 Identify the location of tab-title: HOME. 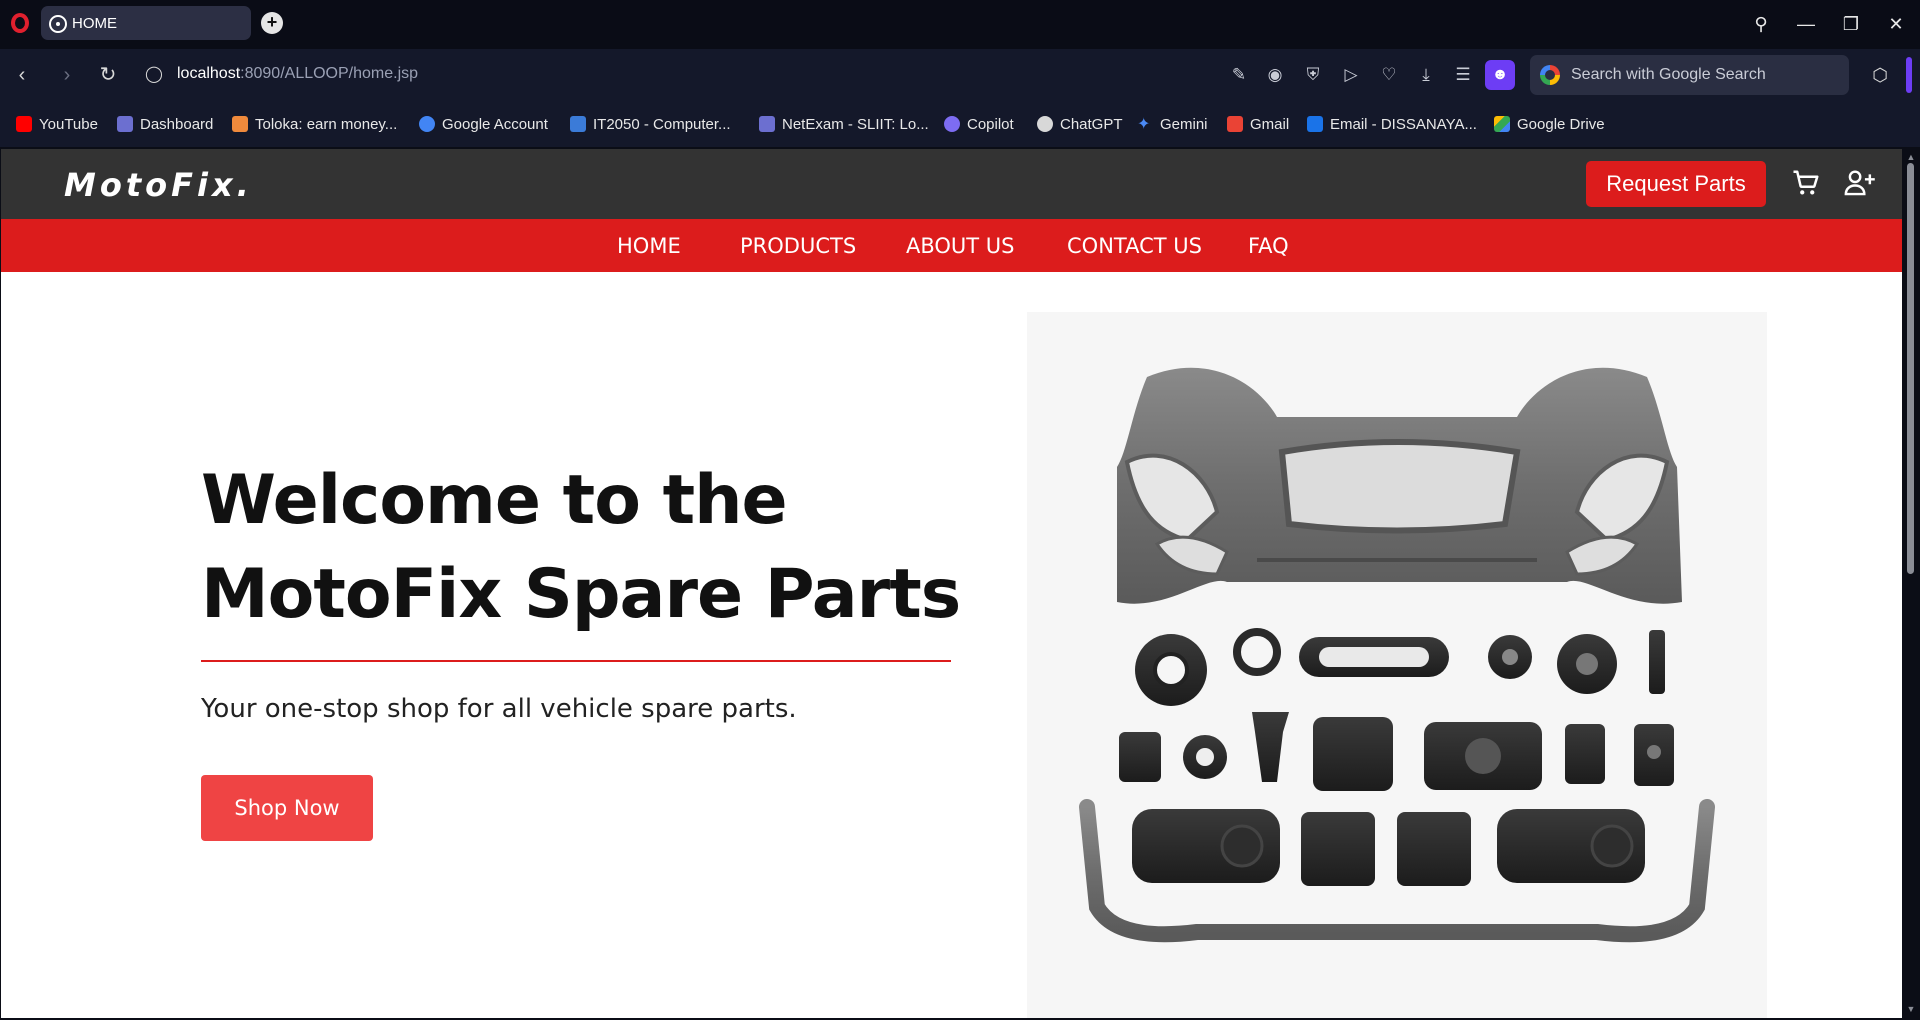
(94, 23).